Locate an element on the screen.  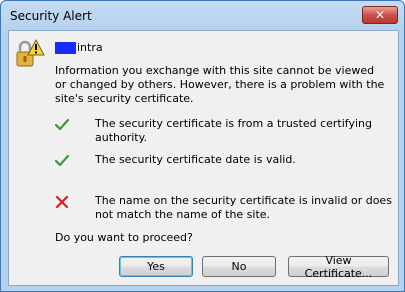
proceed-question: Do you want to proceed? is located at coordinates (124, 237).